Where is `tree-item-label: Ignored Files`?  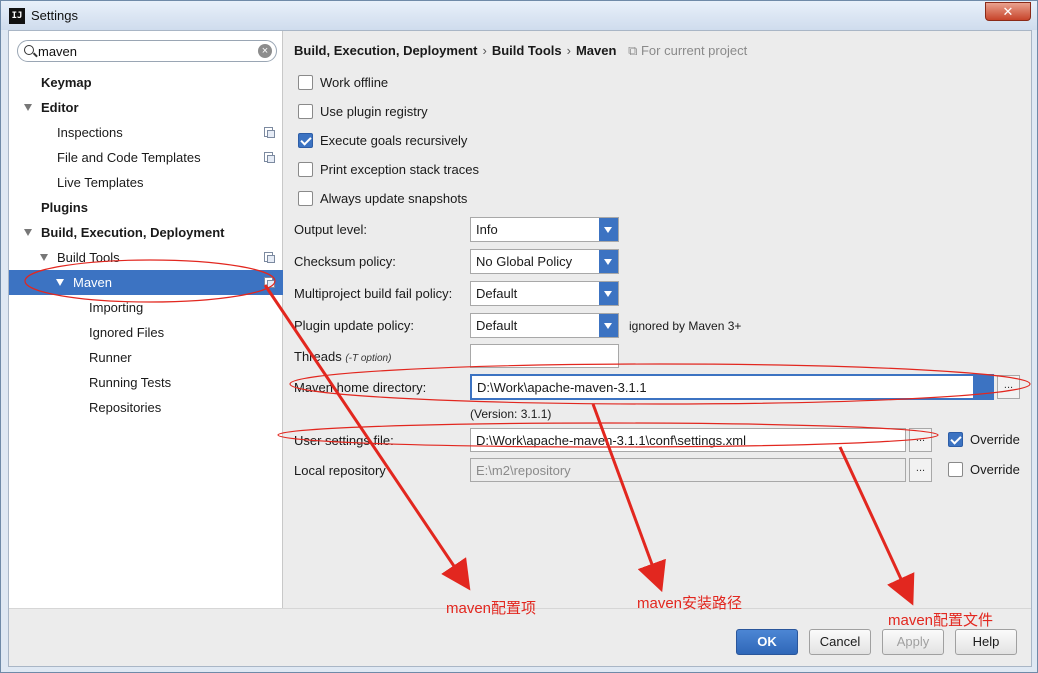
tree-item-label: Ignored Files is located at coordinates (127, 332).